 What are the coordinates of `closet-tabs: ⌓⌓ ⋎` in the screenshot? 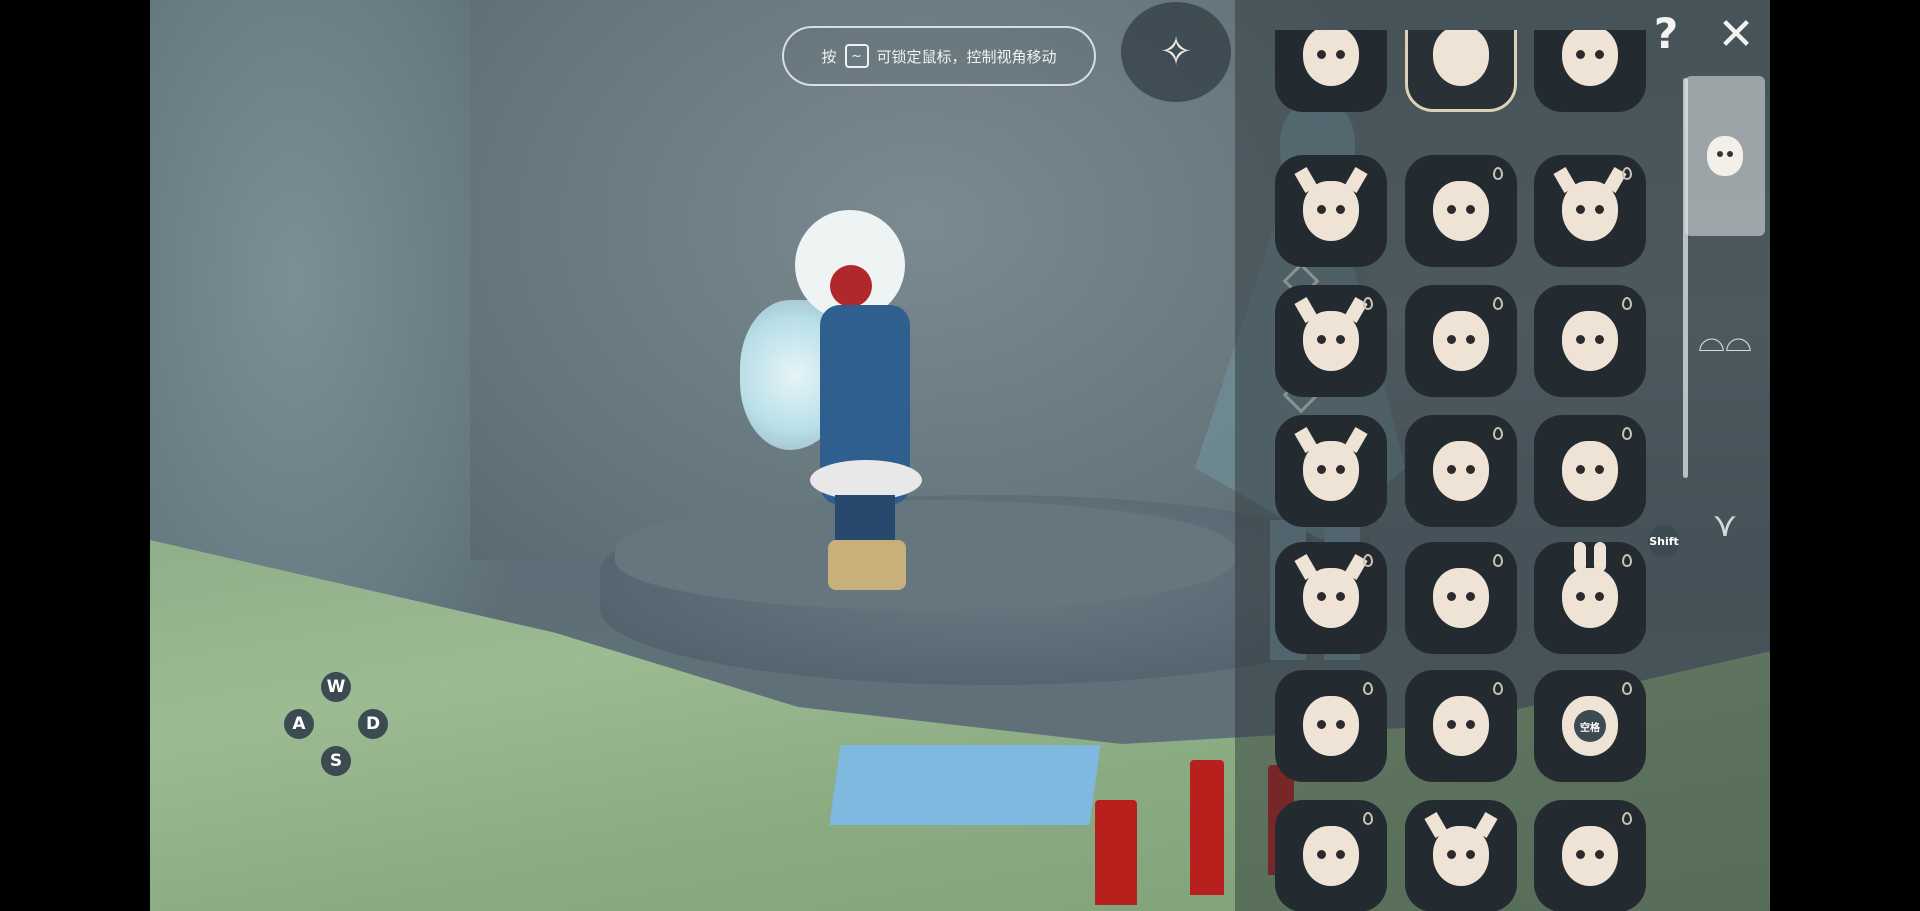 It's located at (1725, 485).